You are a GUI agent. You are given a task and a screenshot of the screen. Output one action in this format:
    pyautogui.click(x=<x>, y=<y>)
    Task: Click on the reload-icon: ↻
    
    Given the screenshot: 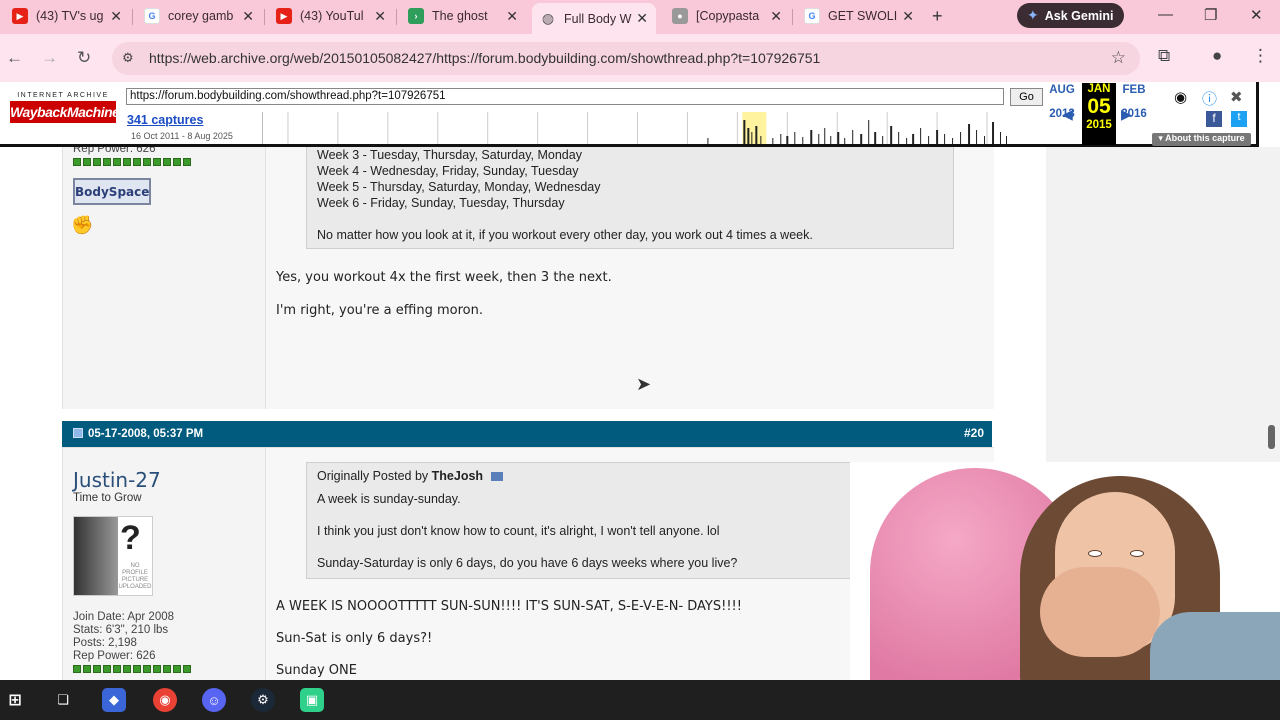 What is the action you would take?
    pyautogui.click(x=84, y=58)
    